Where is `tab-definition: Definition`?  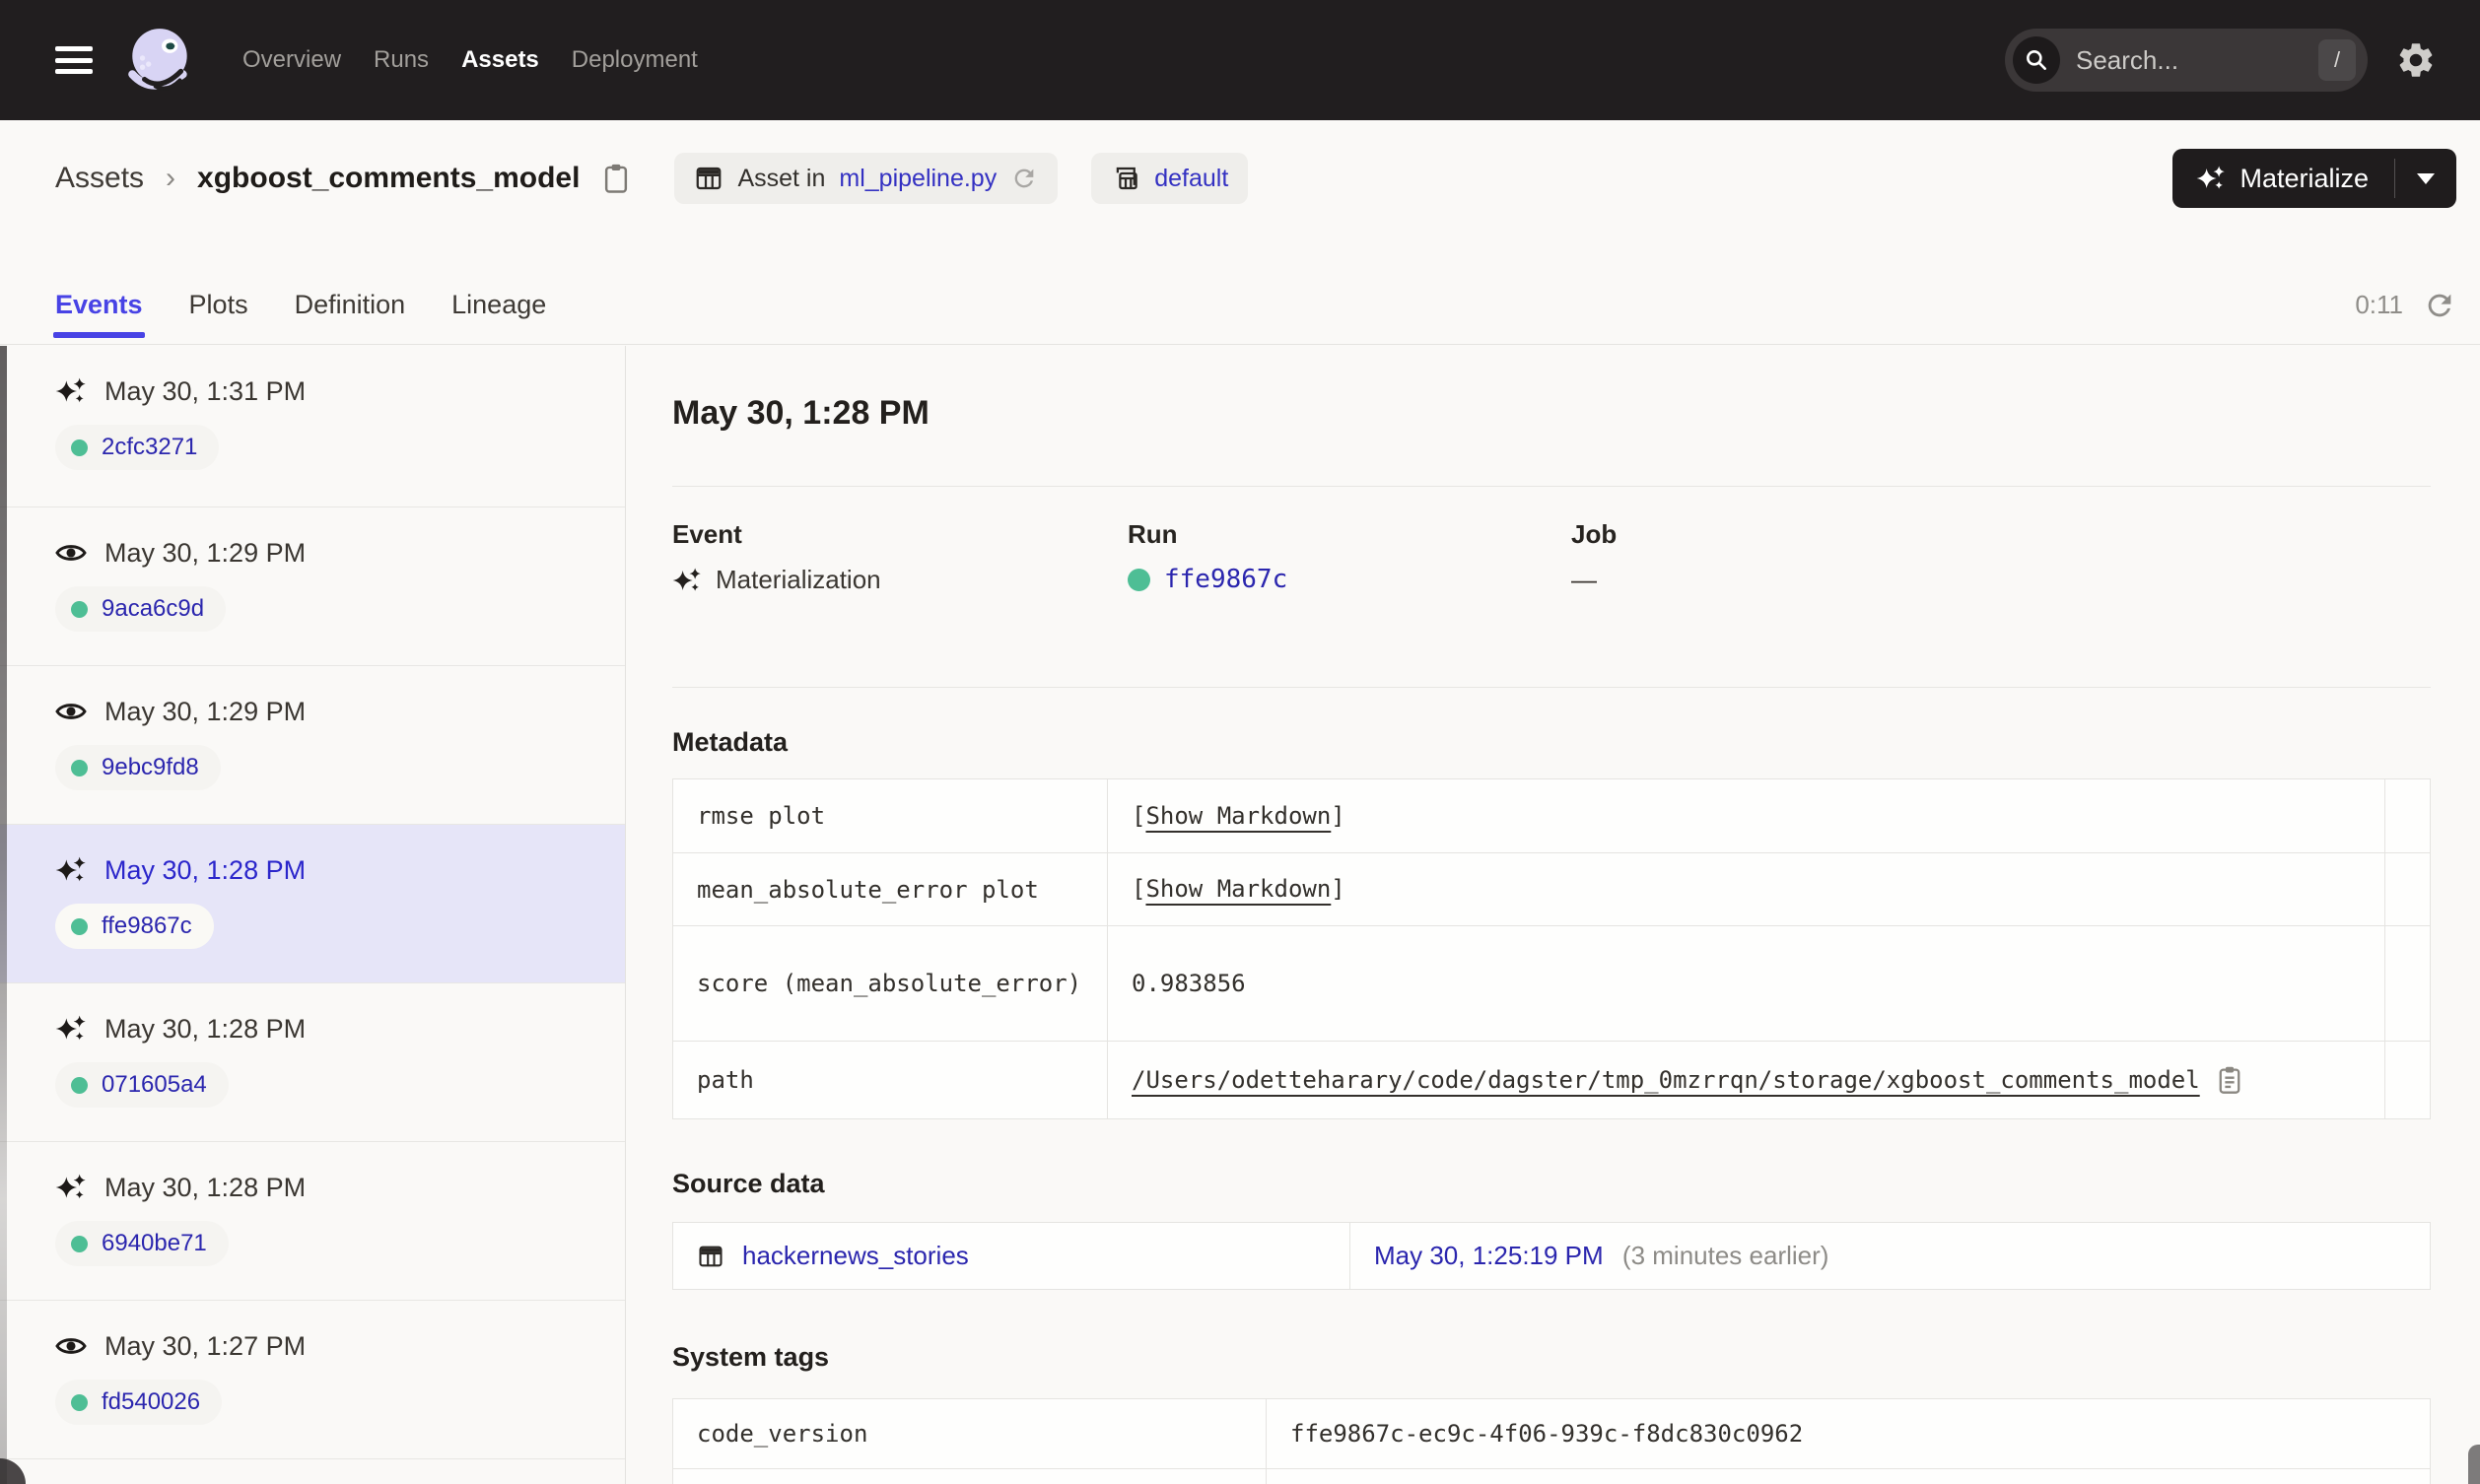 tab-definition: Definition is located at coordinates (350, 305).